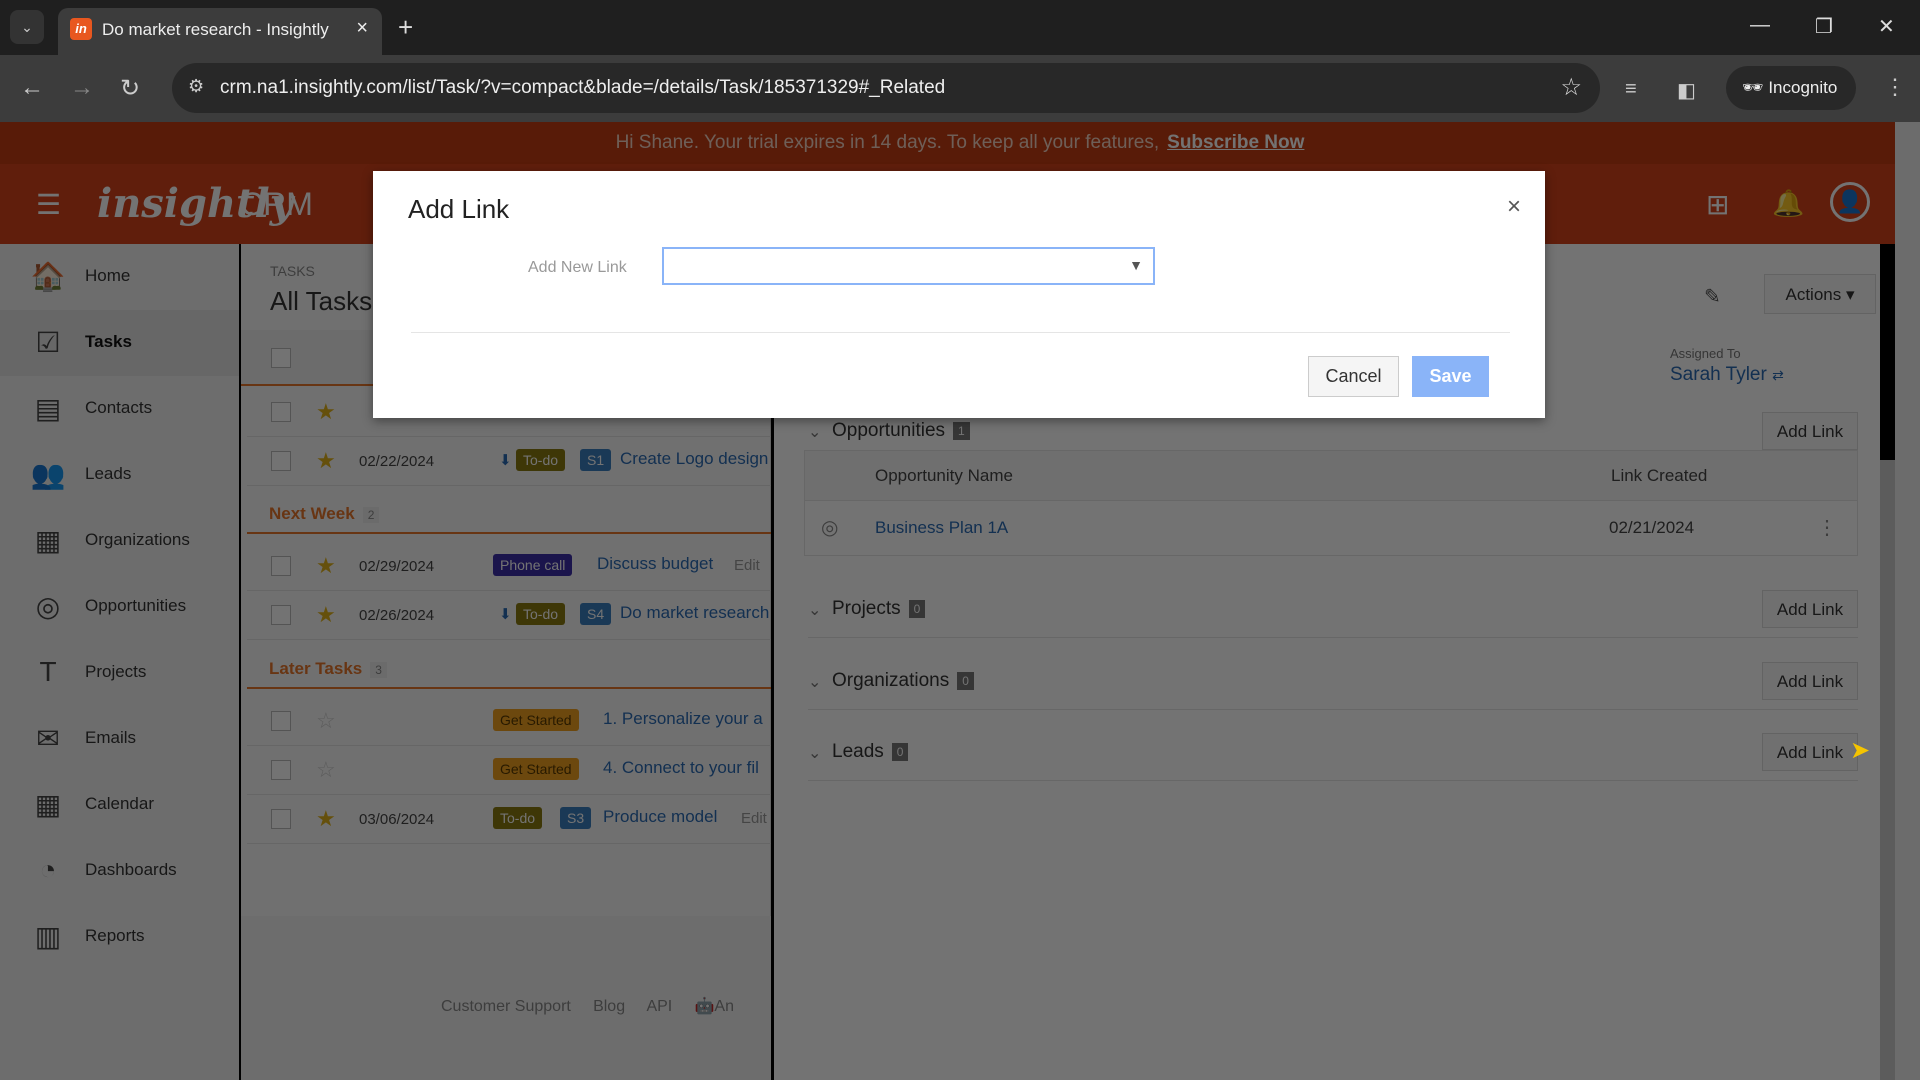  I want to click on sidebar-item-label: Tasks, so click(108, 341).